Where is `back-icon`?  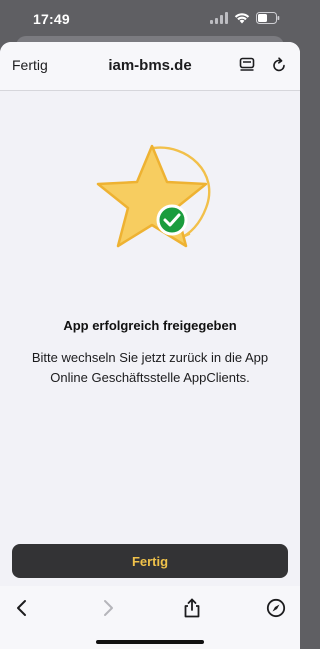
back-icon is located at coordinates (22, 608).